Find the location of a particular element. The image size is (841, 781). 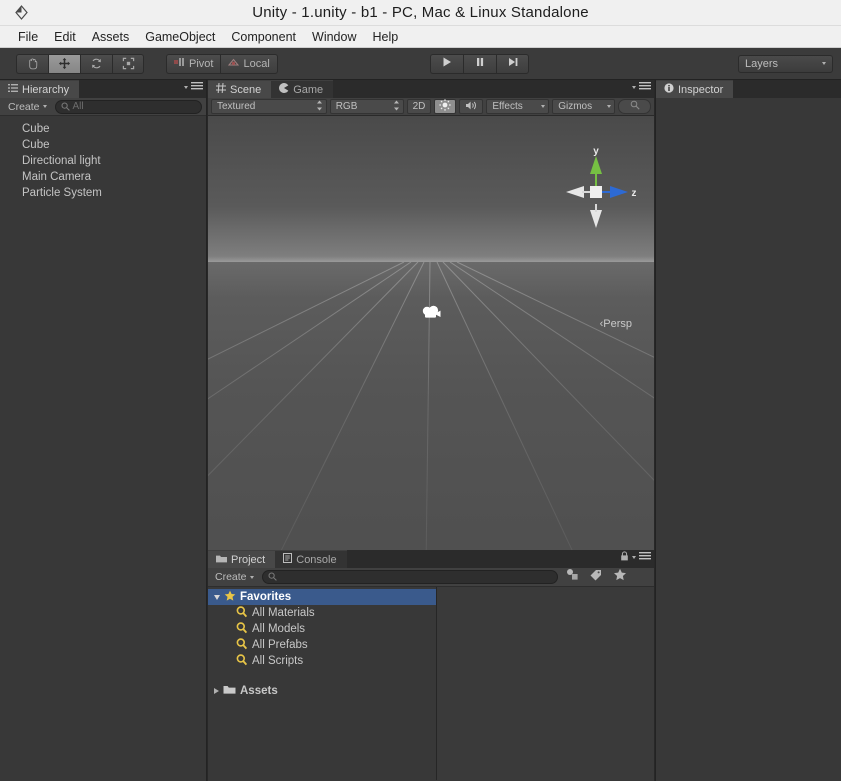

move-tool-button is located at coordinates (64, 63).